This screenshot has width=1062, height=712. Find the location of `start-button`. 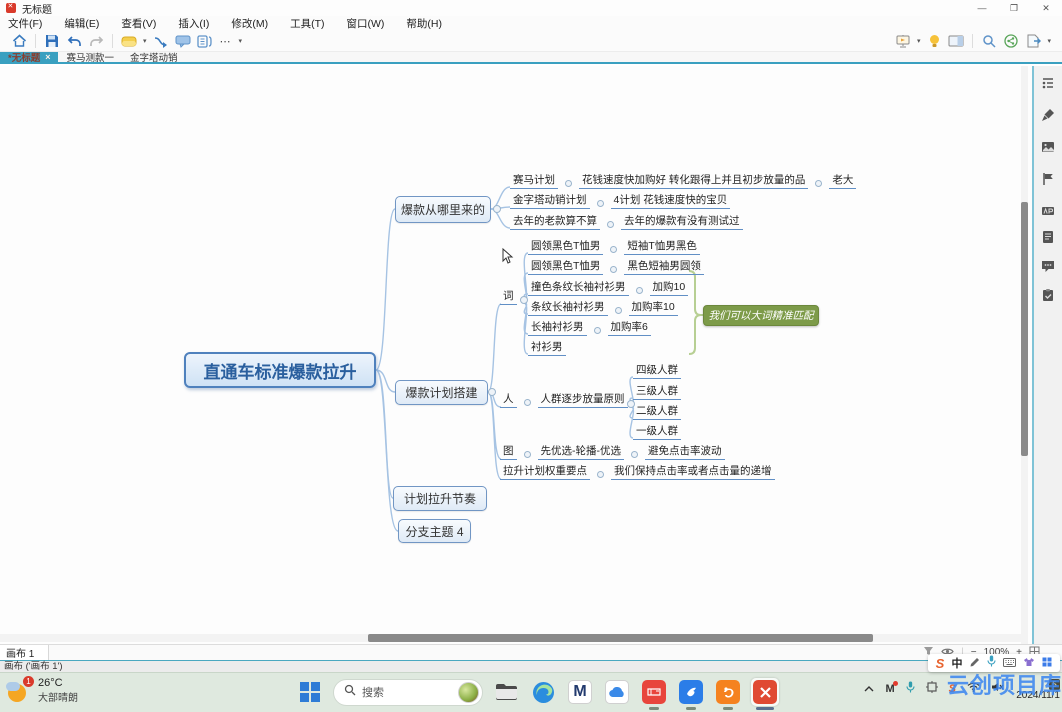

start-button is located at coordinates (310, 692).